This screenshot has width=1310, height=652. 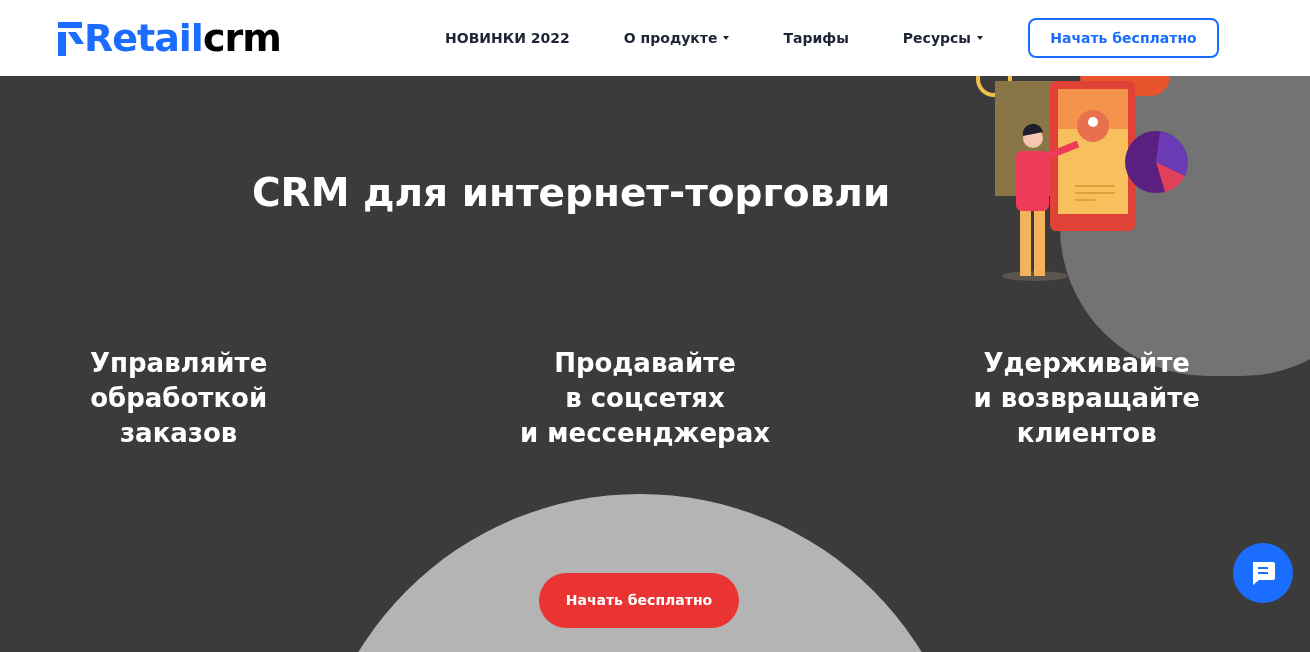 What do you see at coordinates (1086, 398) in the screenshot?
I see `feature-text: Удерживайте и возвращайте клиентов` at bounding box center [1086, 398].